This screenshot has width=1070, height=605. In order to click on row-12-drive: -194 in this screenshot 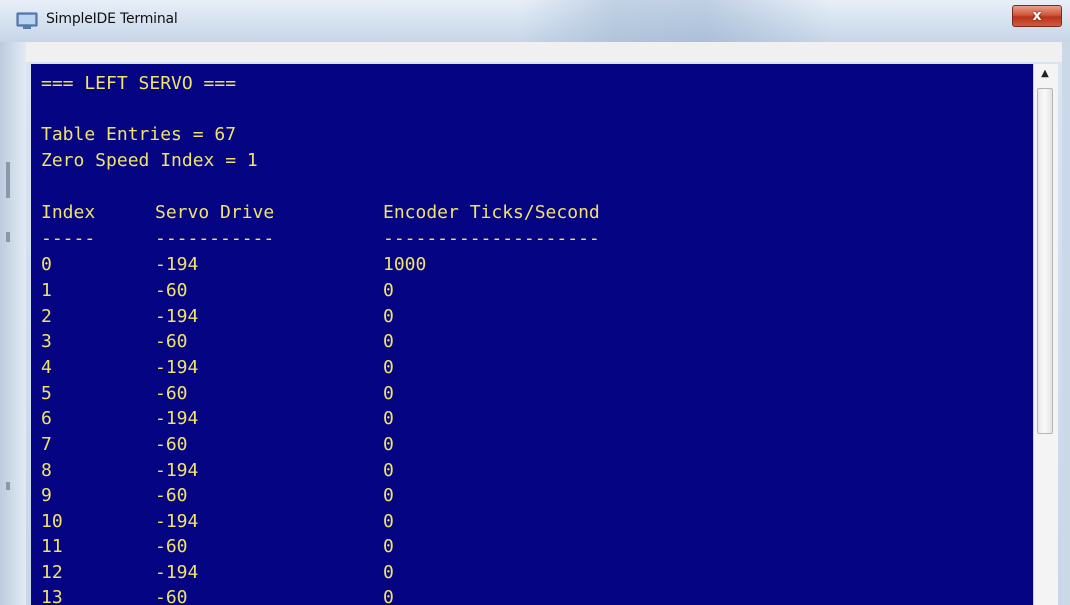, I will do `click(177, 572)`.